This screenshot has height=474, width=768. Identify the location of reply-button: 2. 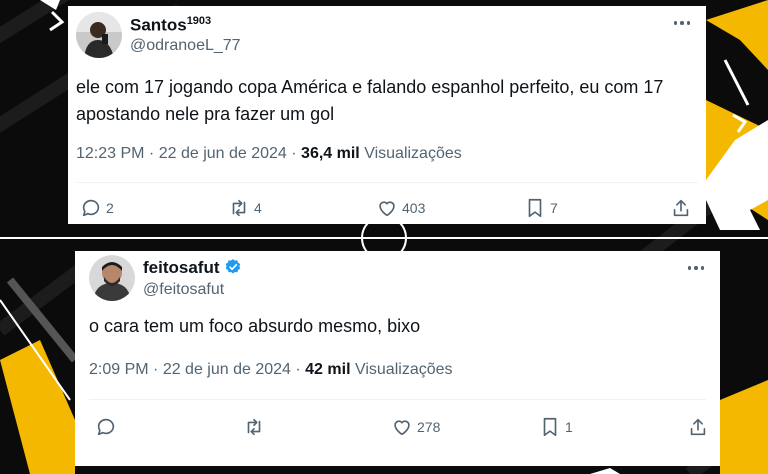
(97, 208).